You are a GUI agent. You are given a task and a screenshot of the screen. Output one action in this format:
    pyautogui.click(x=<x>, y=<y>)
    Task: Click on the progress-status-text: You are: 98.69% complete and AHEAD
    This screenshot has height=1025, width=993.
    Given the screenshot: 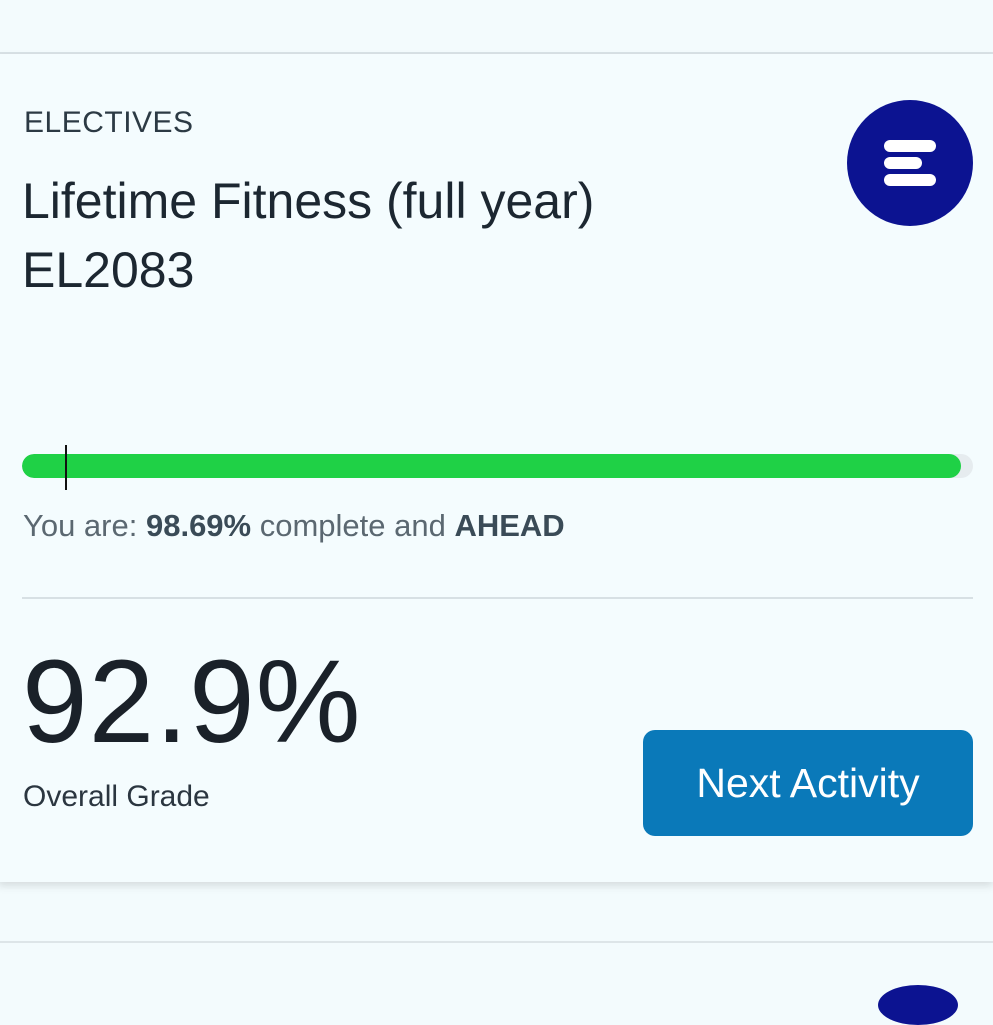 What is the action you would take?
    pyautogui.click(x=294, y=526)
    